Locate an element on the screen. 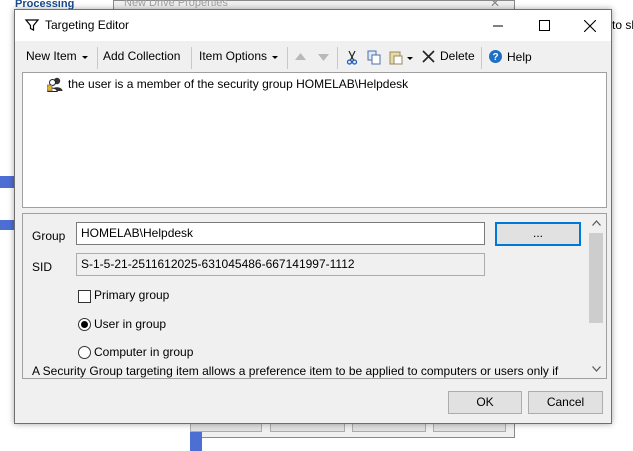  minimize-icon is located at coordinates (498, 25).